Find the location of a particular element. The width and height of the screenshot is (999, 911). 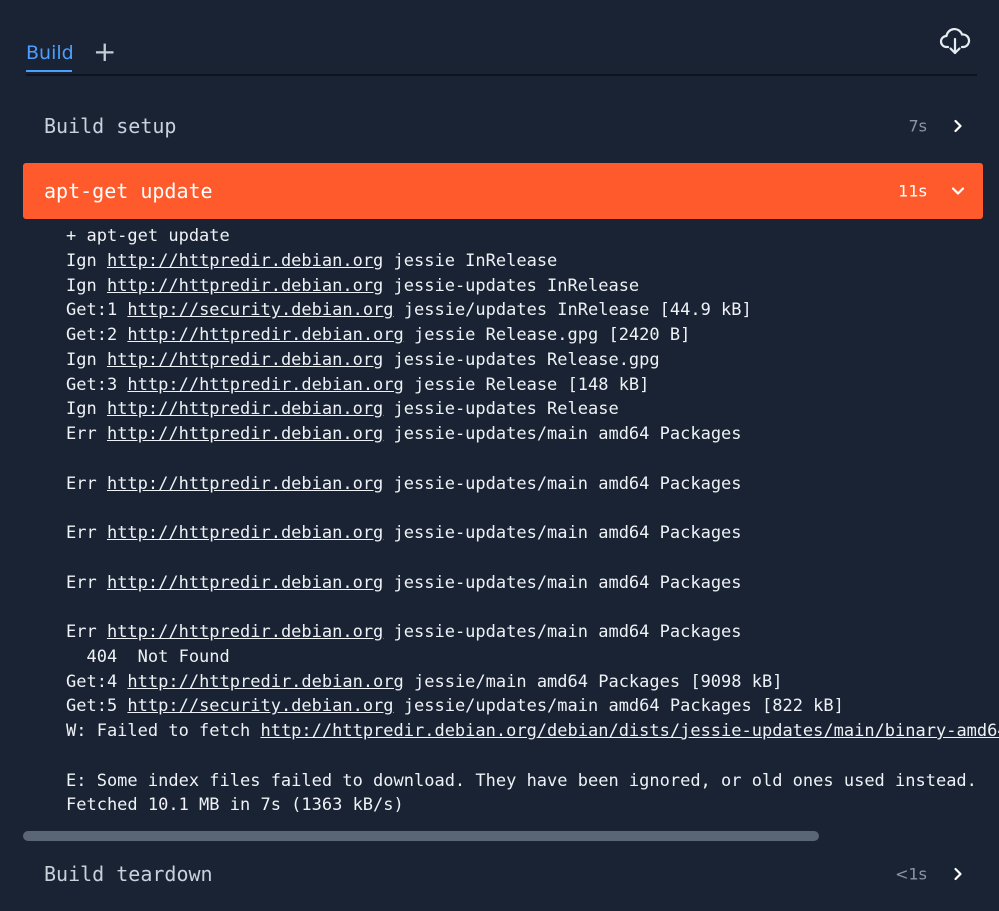

step-name: Build teardown is located at coordinates (128, 874).